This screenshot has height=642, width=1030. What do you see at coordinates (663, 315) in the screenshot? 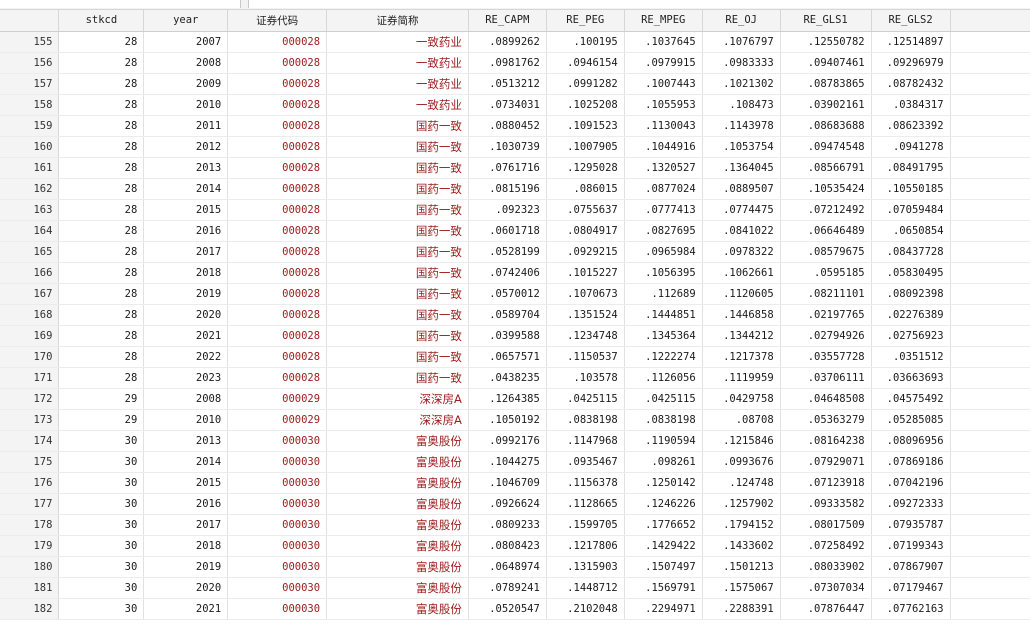
I see `table-cell: .1444851` at bounding box center [663, 315].